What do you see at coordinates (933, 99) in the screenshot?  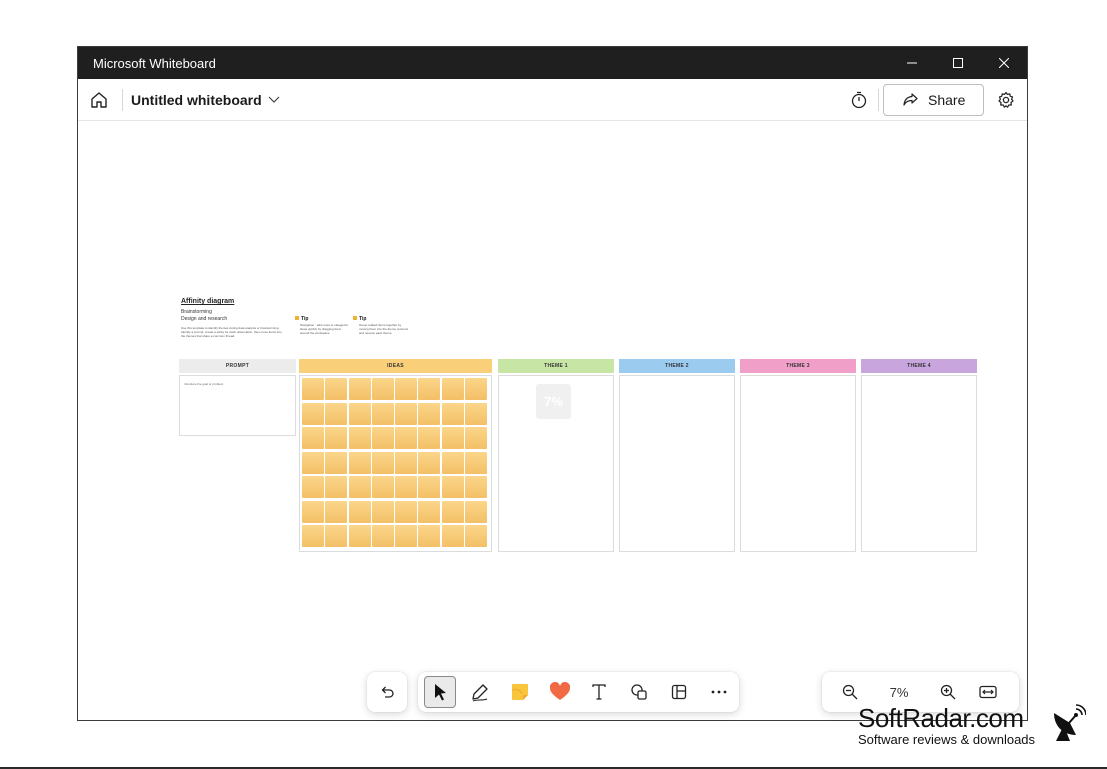 I see `share-button: Share` at bounding box center [933, 99].